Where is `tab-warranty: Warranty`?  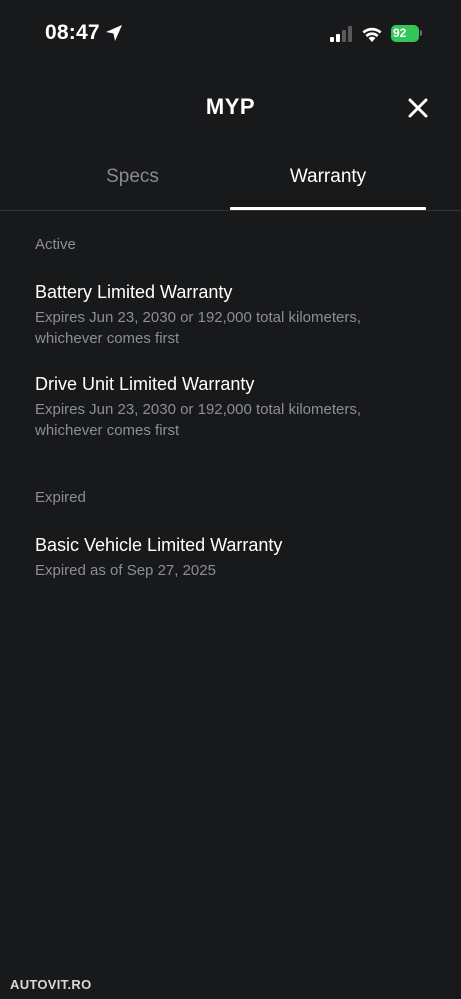
tab-warranty: Warranty is located at coordinates (328, 181).